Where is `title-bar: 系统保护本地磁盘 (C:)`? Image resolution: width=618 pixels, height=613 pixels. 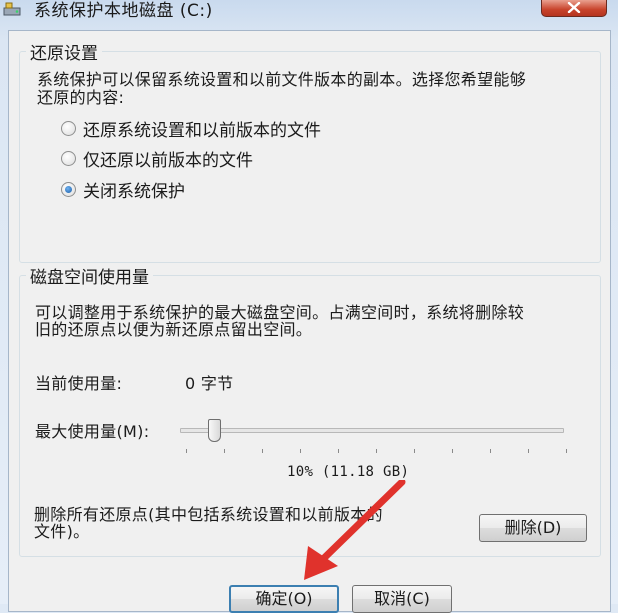
title-bar: 系统保护本地磁盘 (C:) is located at coordinates (309, 12).